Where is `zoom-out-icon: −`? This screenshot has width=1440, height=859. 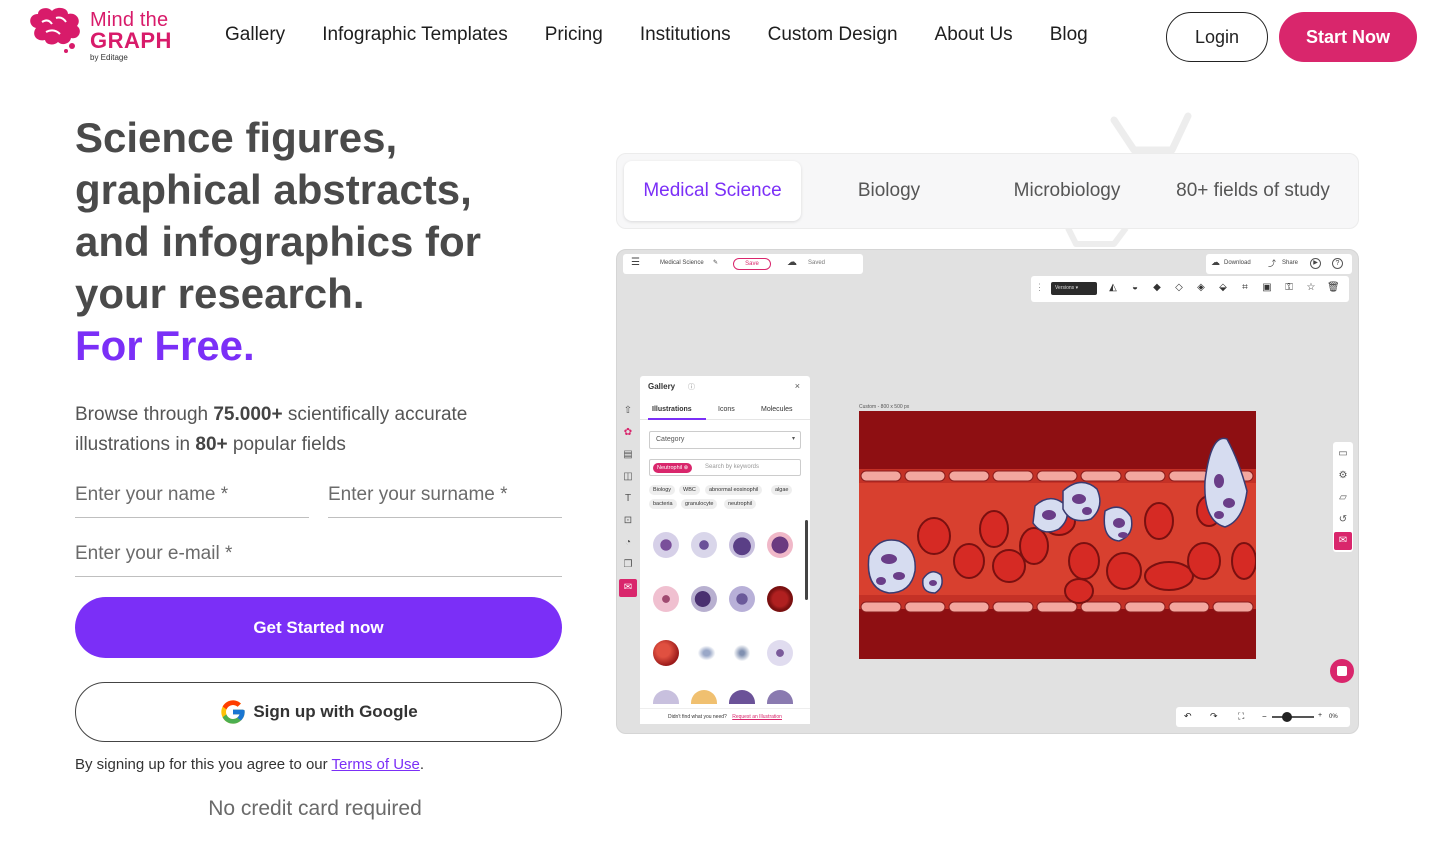
zoom-out-icon: − is located at coordinates (1264, 716).